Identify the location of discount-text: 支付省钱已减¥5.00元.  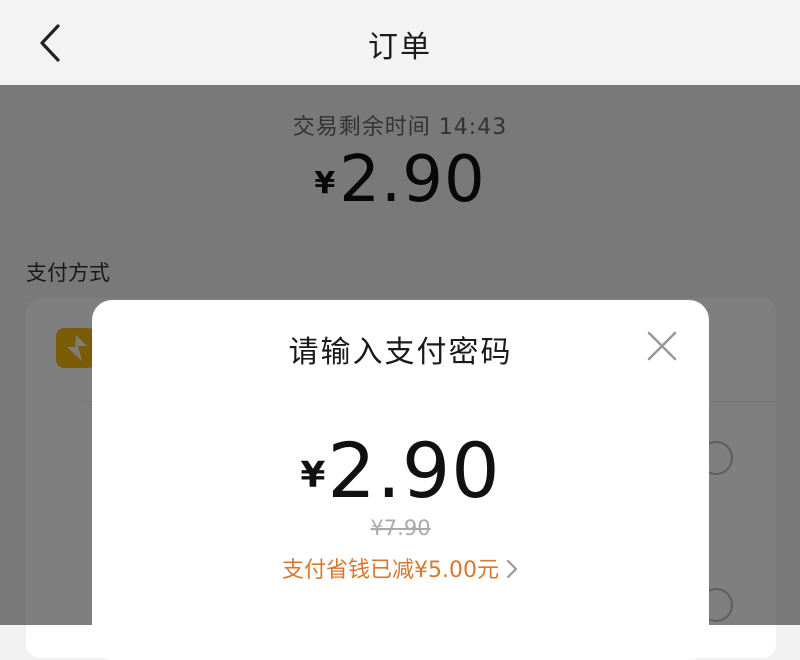
(390, 570).